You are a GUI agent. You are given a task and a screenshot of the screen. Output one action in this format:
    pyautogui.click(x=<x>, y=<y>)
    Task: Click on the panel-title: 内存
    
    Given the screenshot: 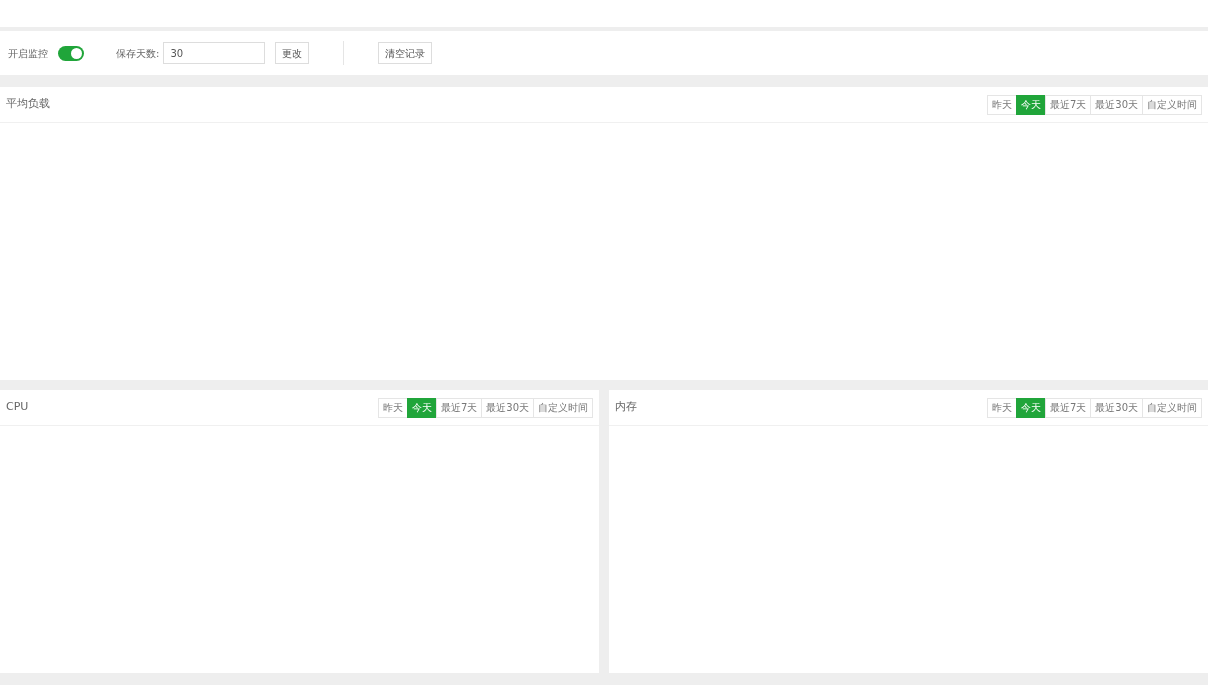 What is the action you would take?
    pyautogui.click(x=626, y=407)
    